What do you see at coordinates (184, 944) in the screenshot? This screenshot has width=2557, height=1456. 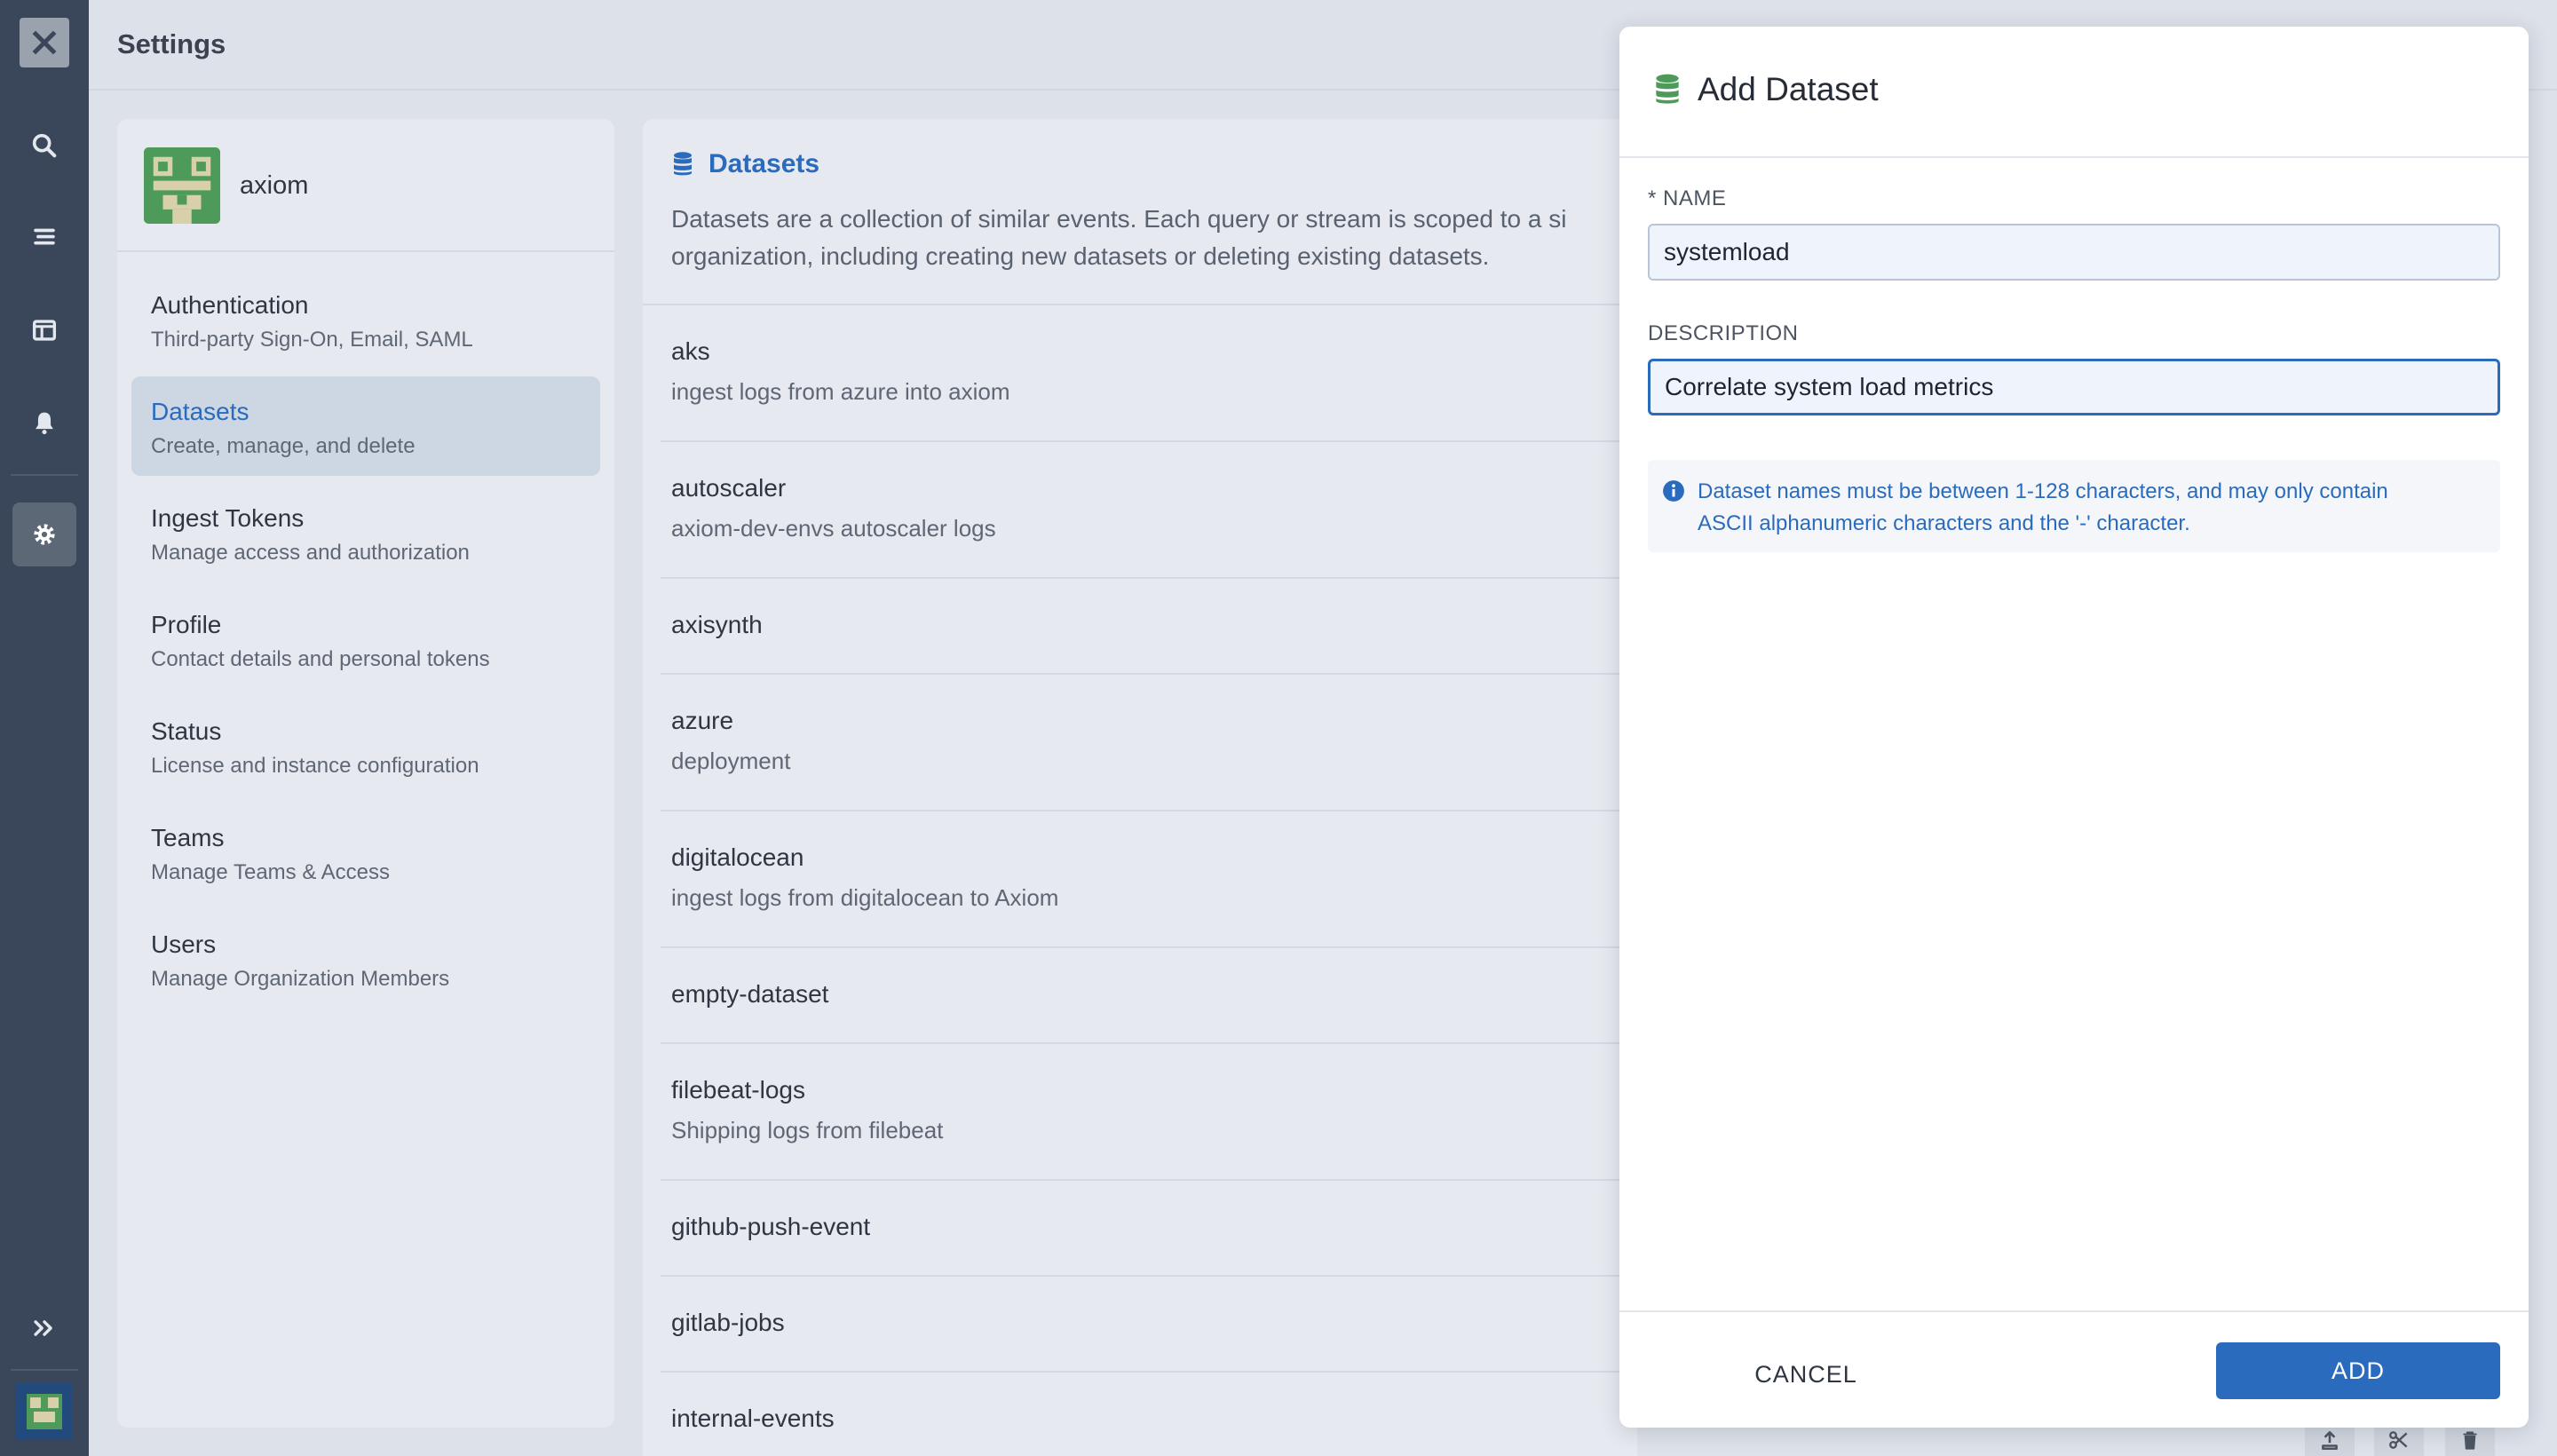 I see `nav-item-title: Users` at bounding box center [184, 944].